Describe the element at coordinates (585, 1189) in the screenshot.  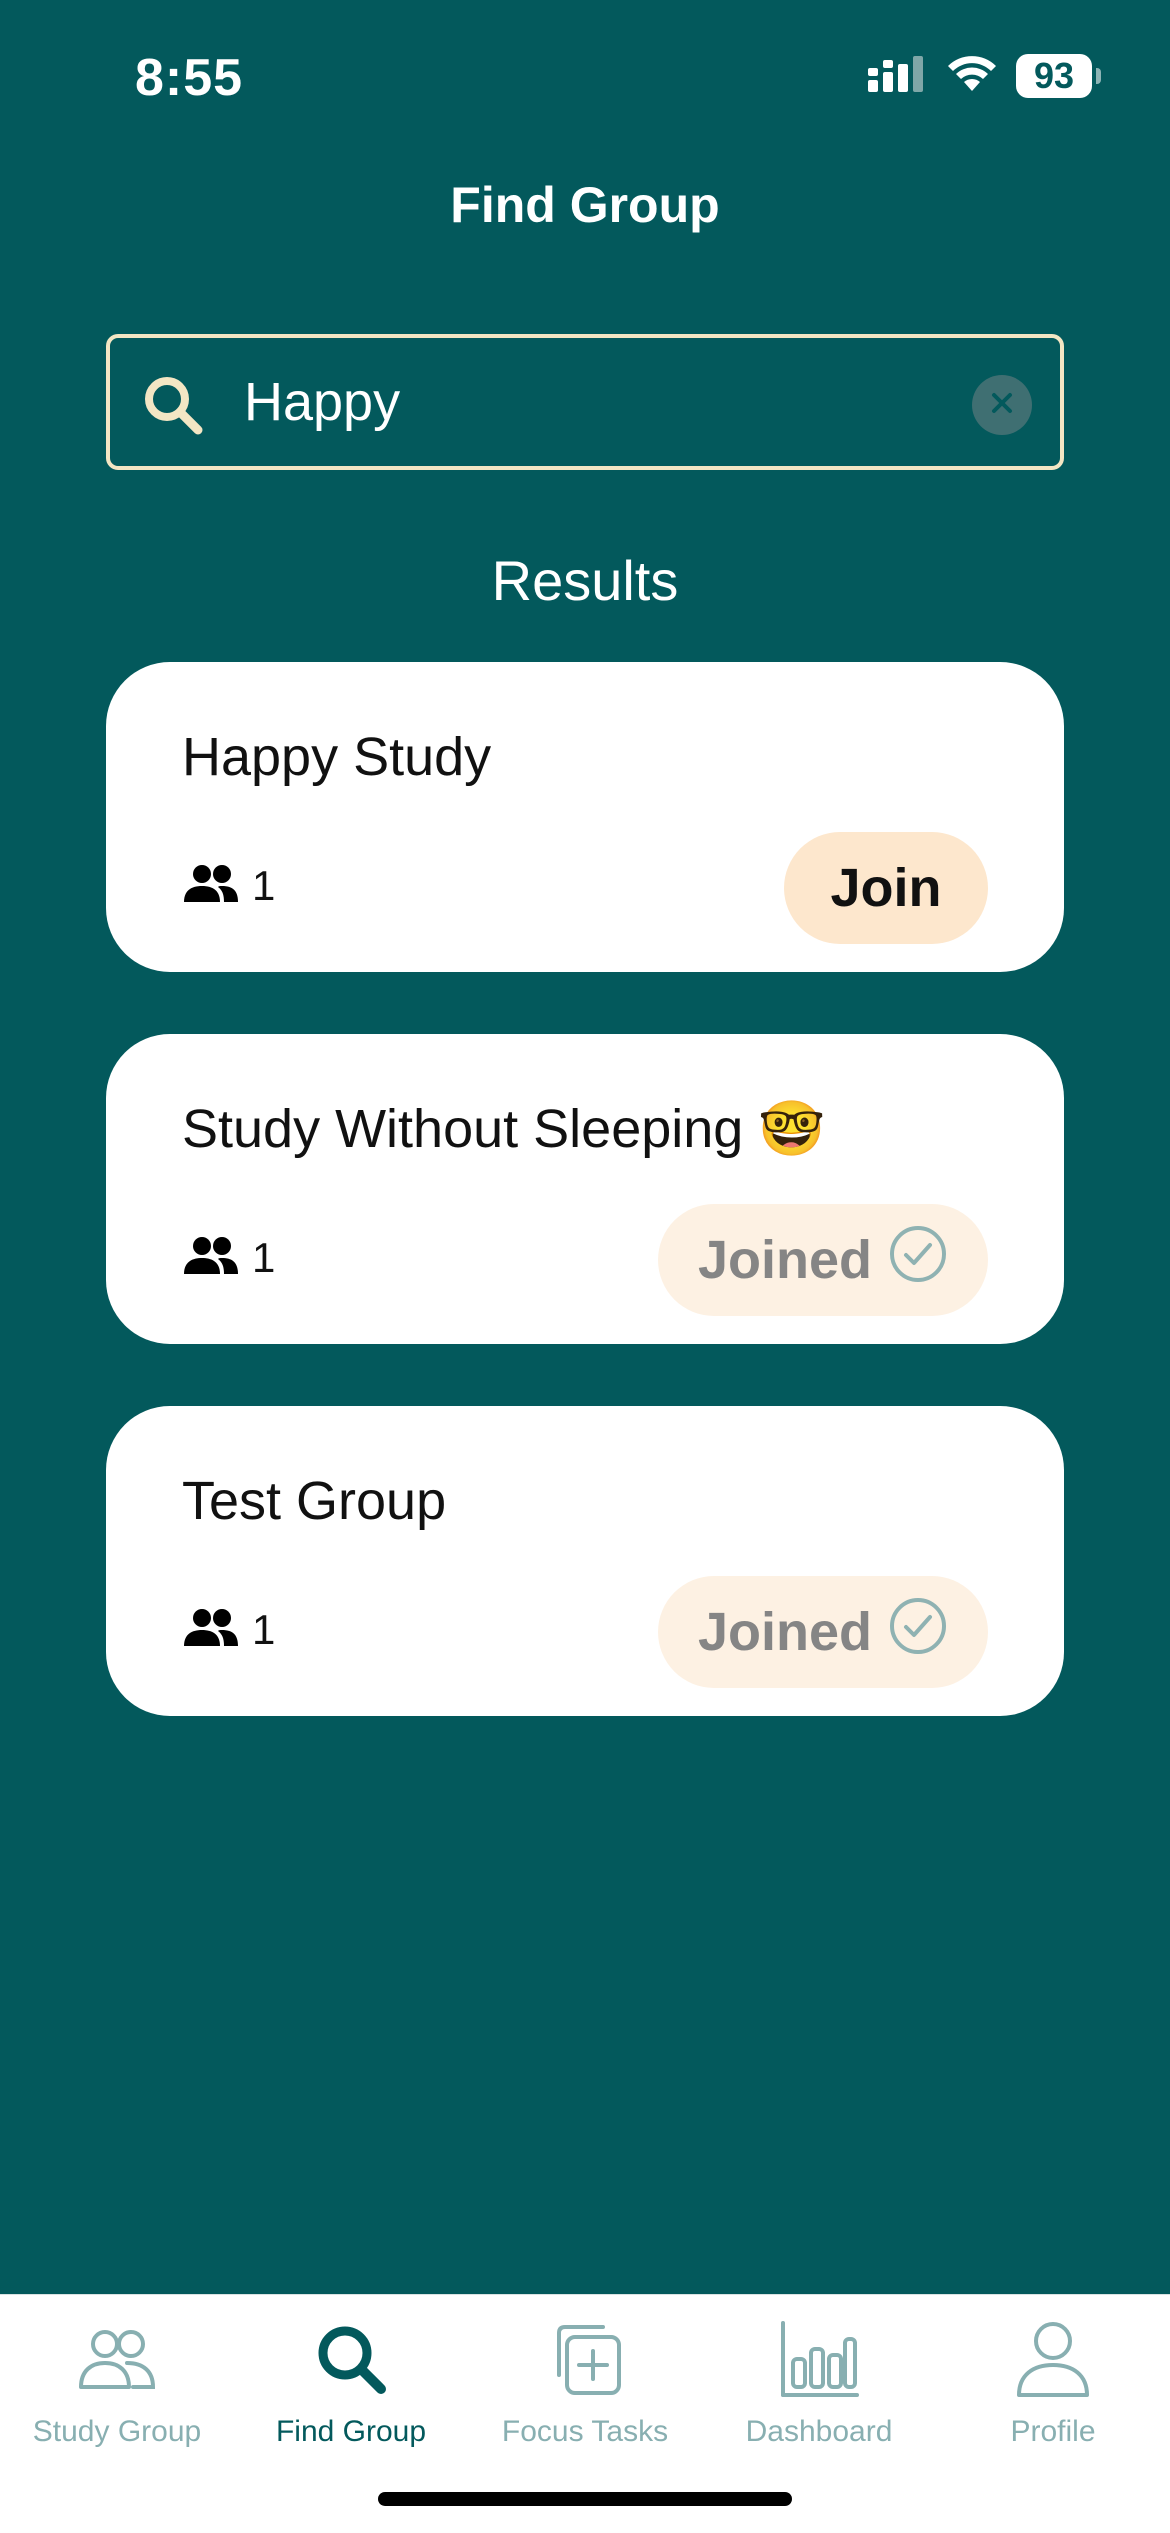
I see `result-card: Study Without Sleeping 🤓 1 Joined` at that location.